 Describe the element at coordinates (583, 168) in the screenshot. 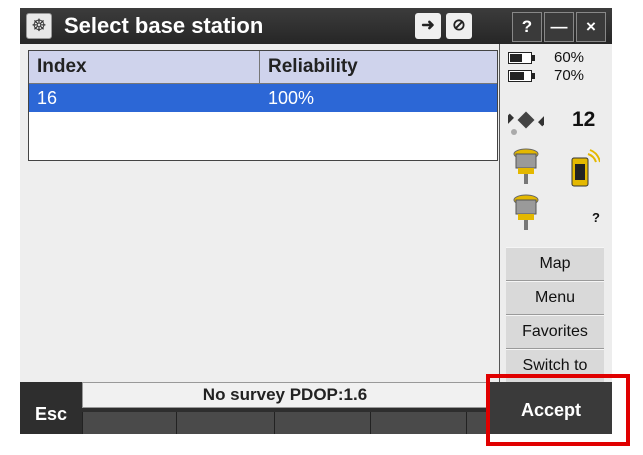

I see `controller-icon` at that location.